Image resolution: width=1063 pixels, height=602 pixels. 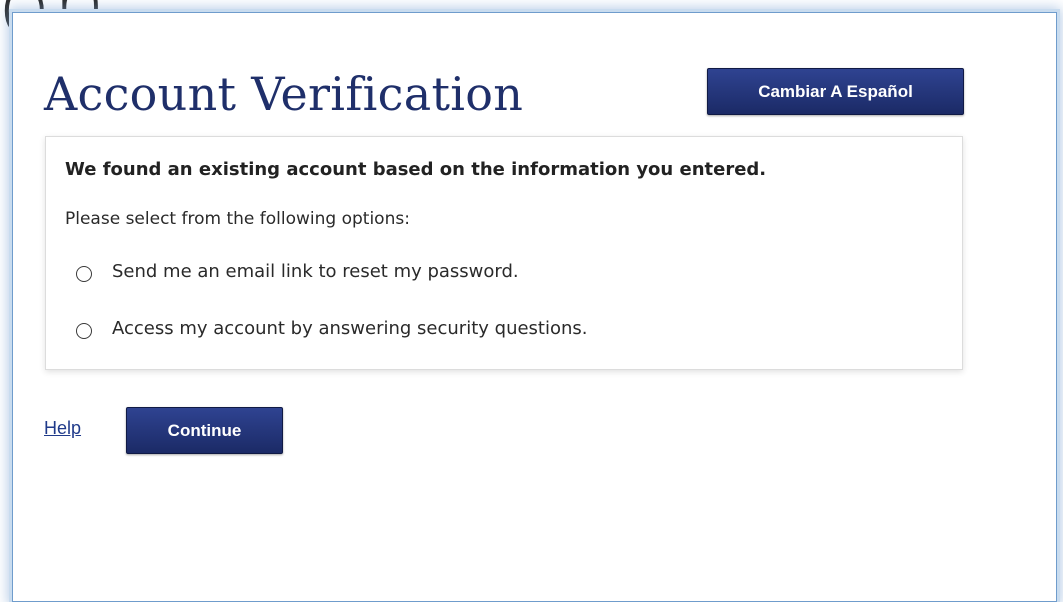 What do you see at coordinates (62, 428) in the screenshot?
I see `help-link: Help` at bounding box center [62, 428].